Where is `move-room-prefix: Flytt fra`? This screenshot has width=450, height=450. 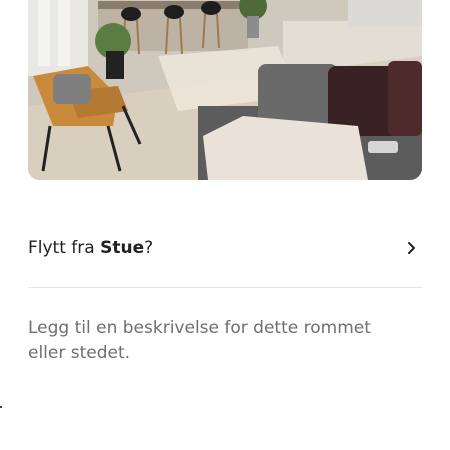 move-room-prefix: Flytt fra is located at coordinates (64, 248).